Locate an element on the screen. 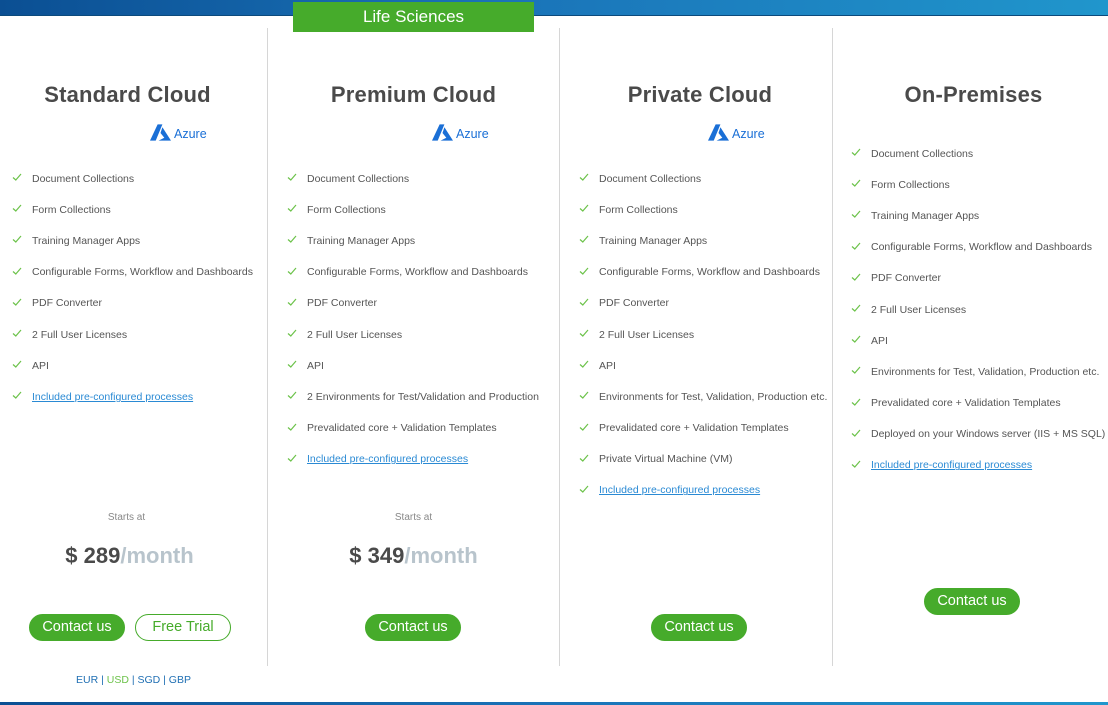 This screenshot has height=705, width=1108. feature-label: Private Virtual Machine (VM) is located at coordinates (666, 459).